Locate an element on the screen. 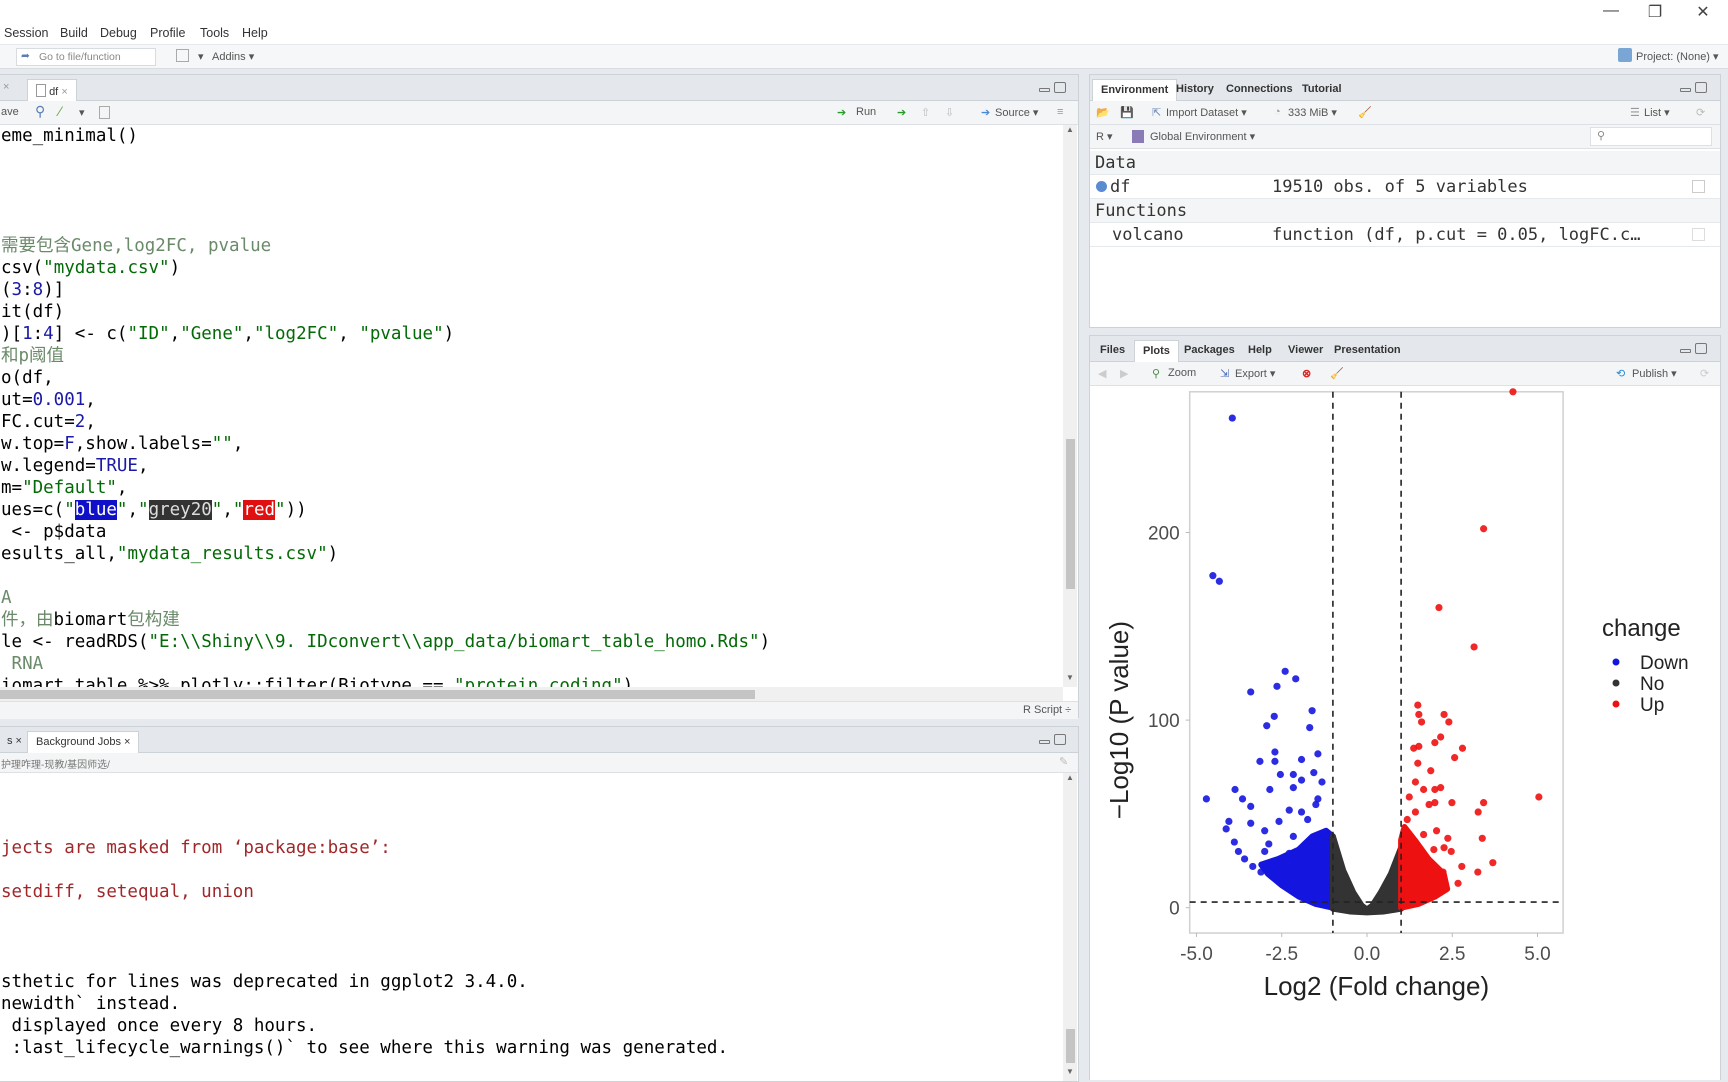 The width and height of the screenshot is (1728, 1082). tab-df-close: × is located at coordinates (64, 92).